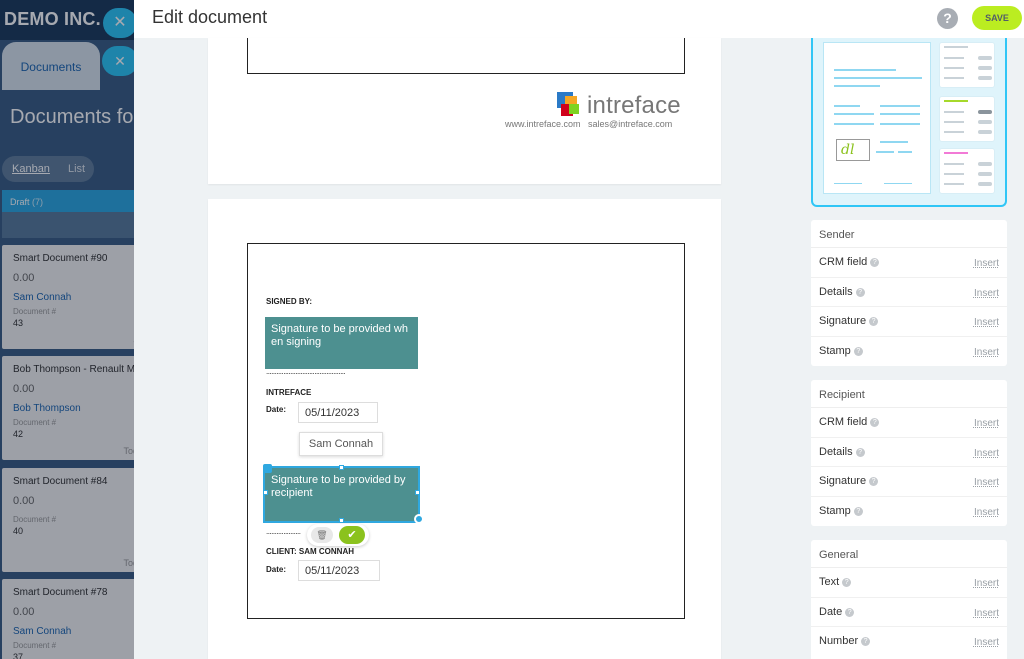 Image resolution: width=1024 pixels, height=659 pixels. I want to click on sender-party: INTREFACE, so click(289, 392).